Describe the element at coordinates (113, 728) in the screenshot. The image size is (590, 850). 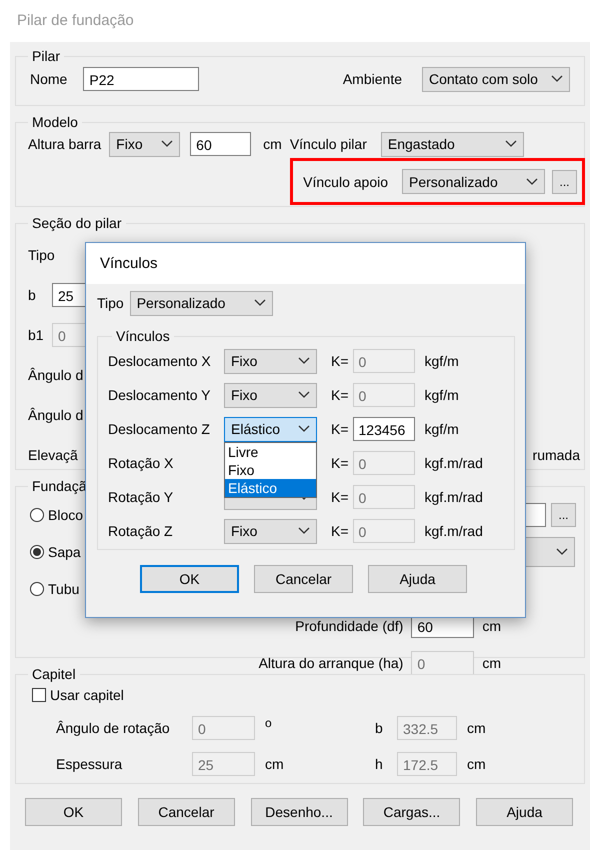
I see `field-label: Ângulo de rotação` at that location.